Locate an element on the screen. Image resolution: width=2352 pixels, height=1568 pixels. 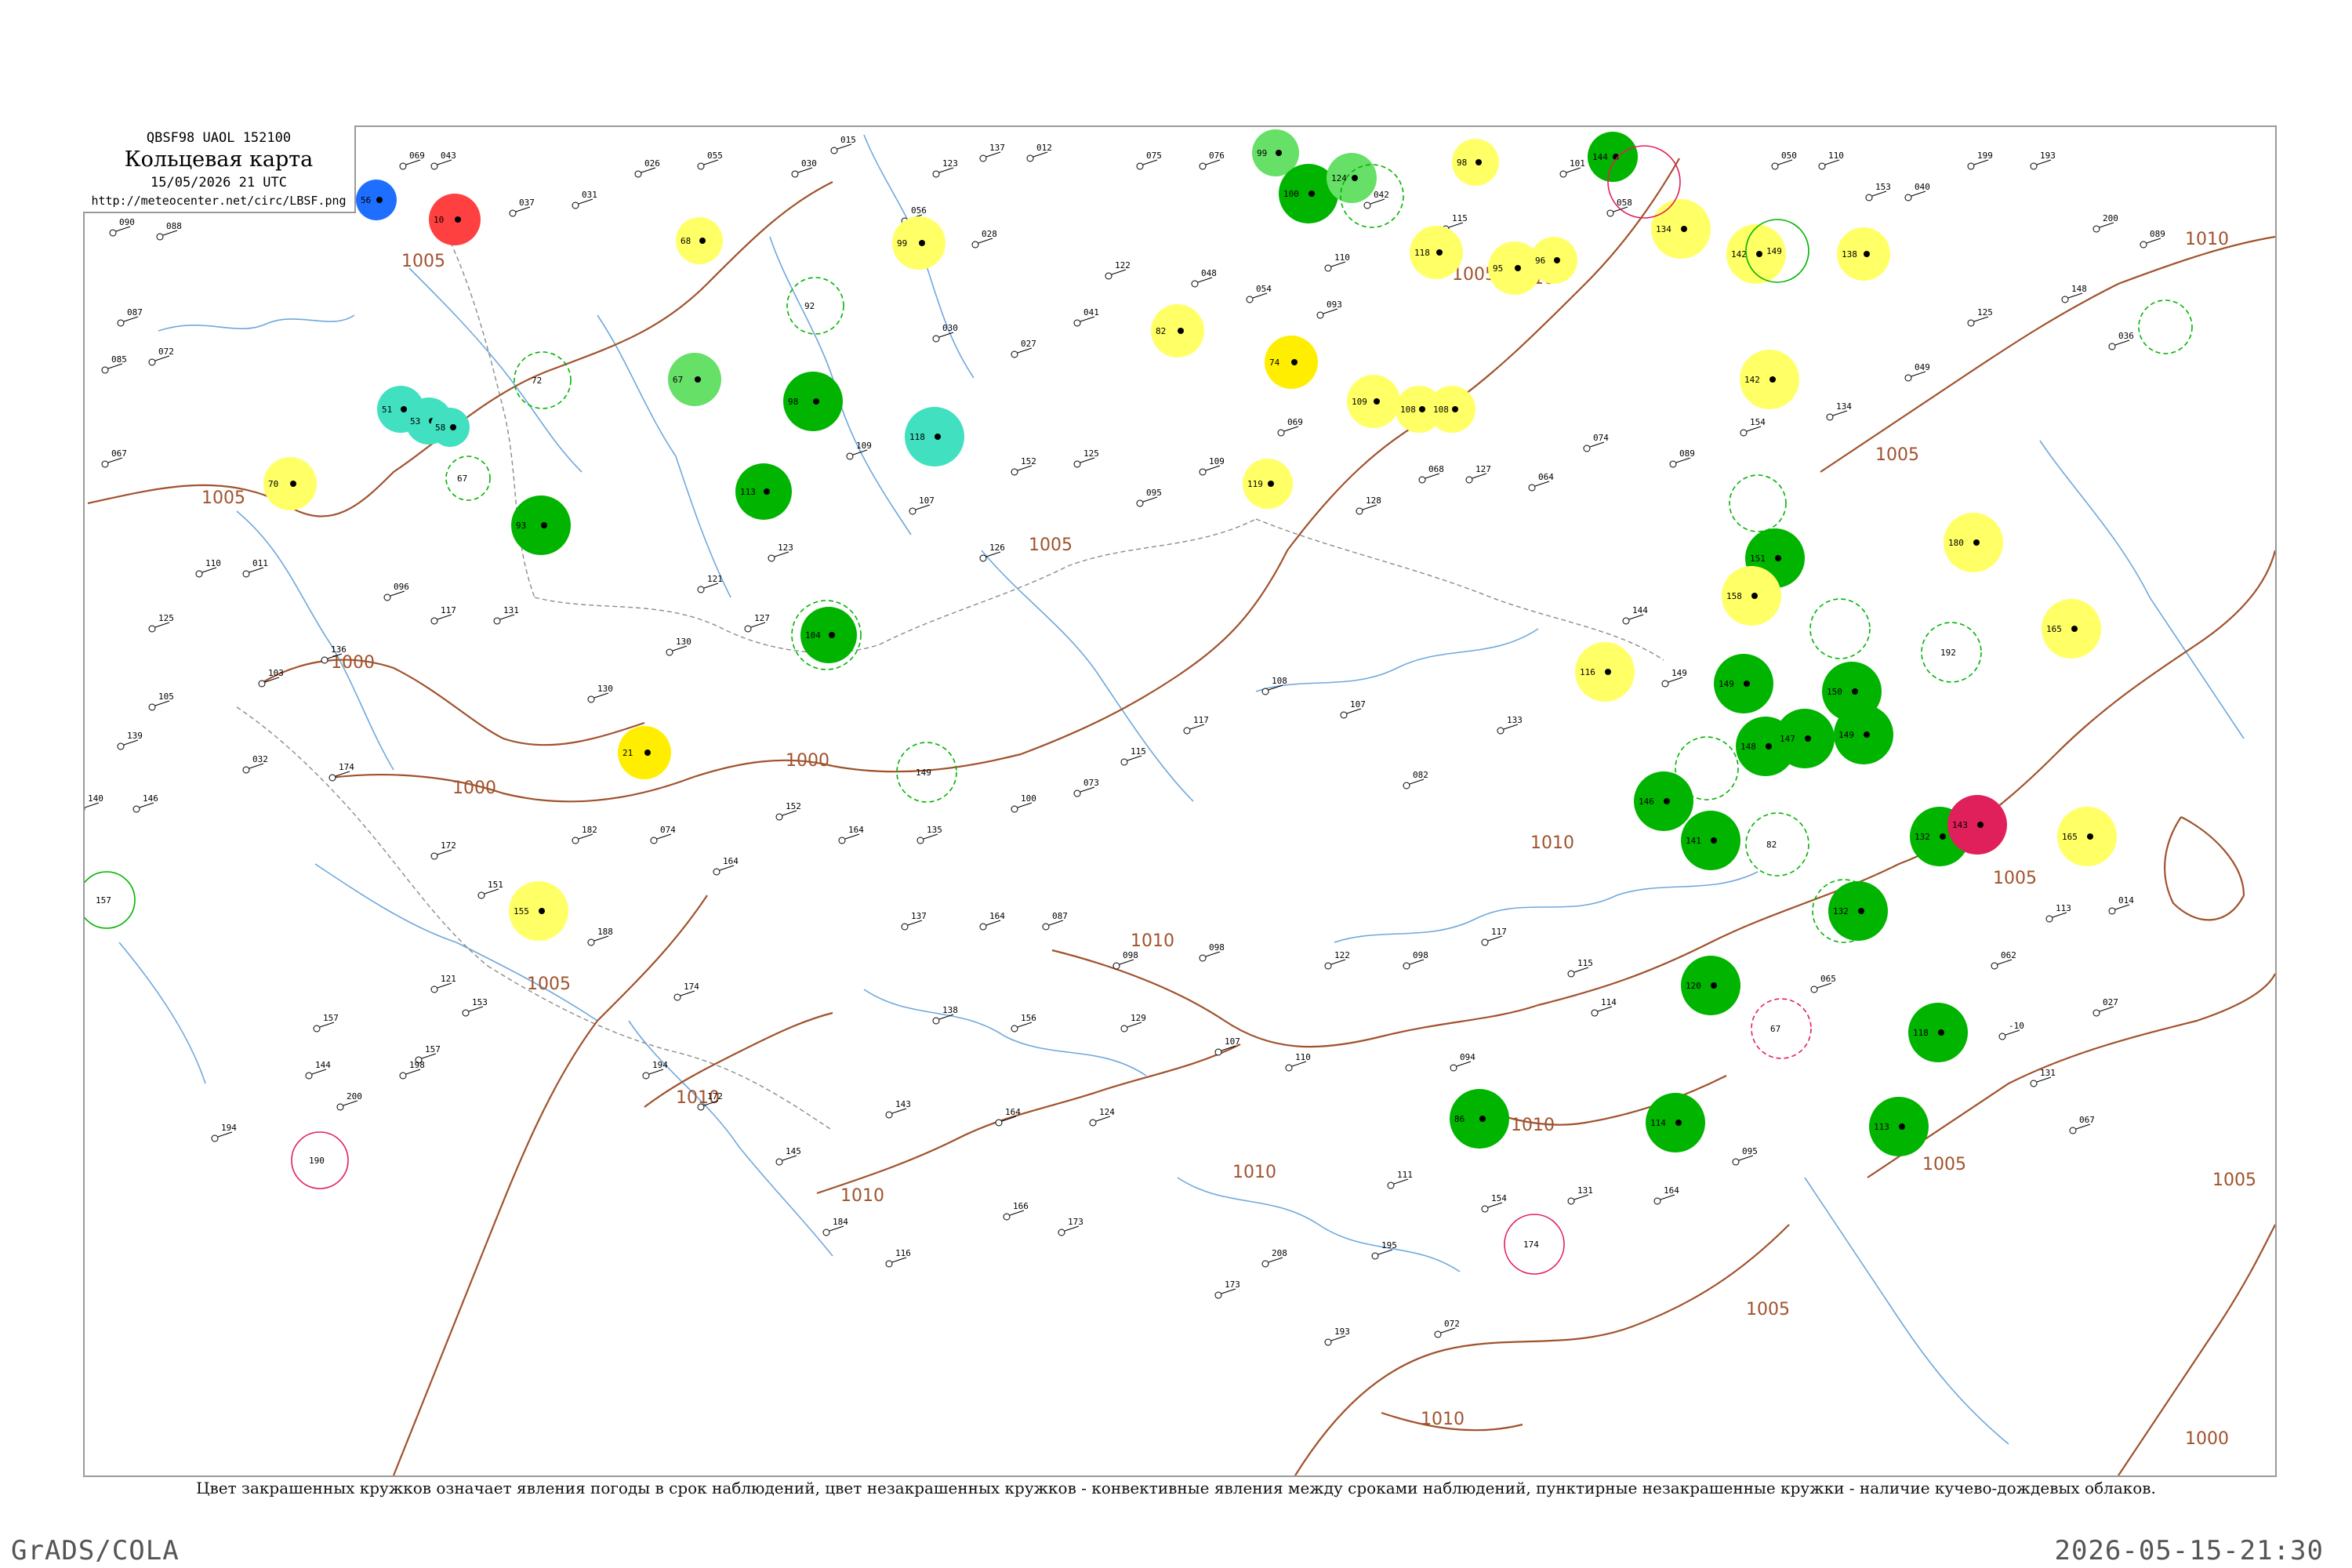
station-pressure: 082 is located at coordinates (1420, 775).